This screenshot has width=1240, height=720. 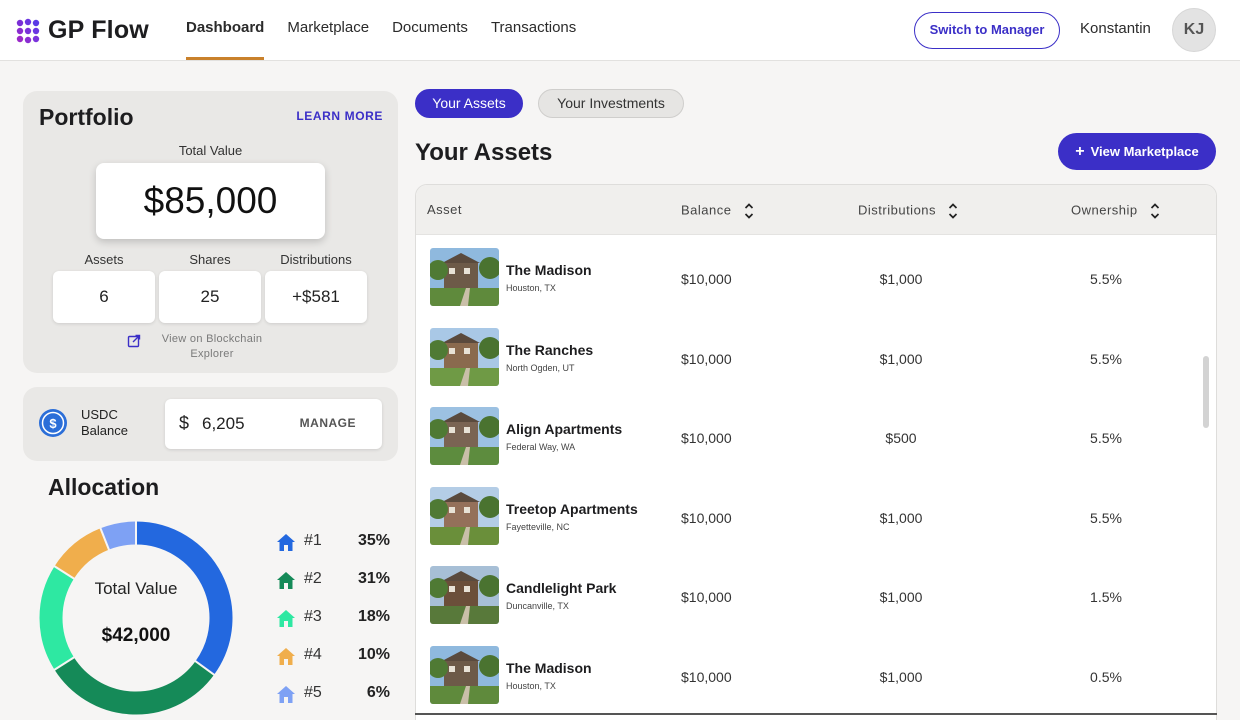 I want to click on legend-rank: #2, so click(x=313, y=578).